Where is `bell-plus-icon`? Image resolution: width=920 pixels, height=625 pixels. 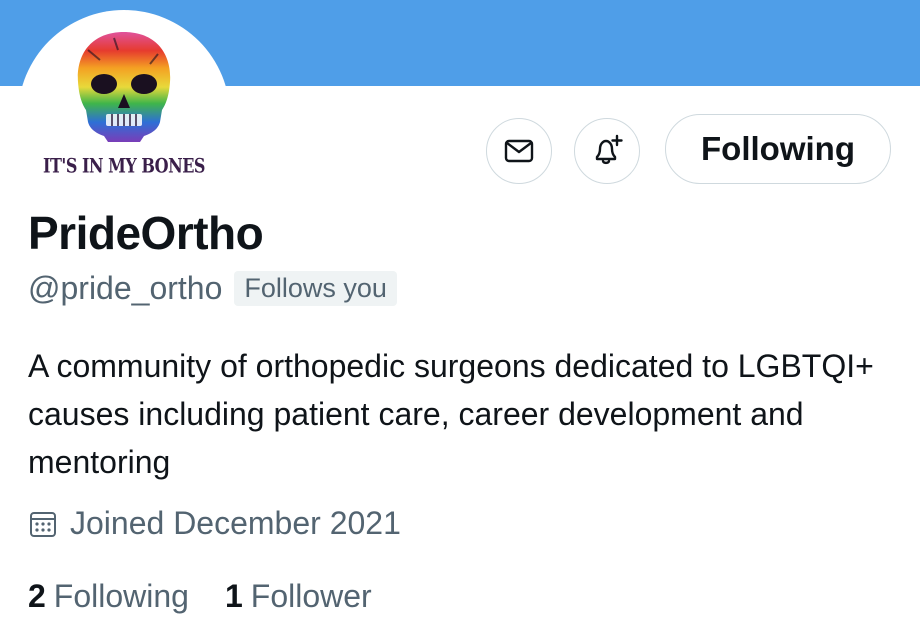 bell-plus-icon is located at coordinates (609, 149).